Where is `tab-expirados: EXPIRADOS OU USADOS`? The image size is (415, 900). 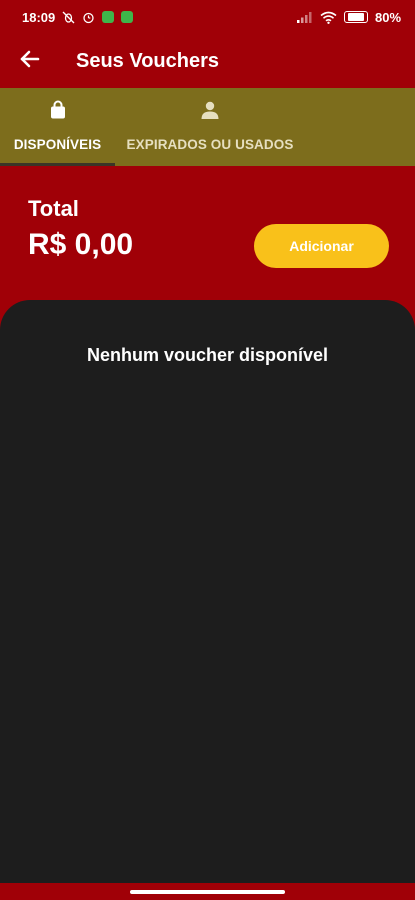 tab-expirados: EXPIRADOS OU USADOS is located at coordinates (210, 127).